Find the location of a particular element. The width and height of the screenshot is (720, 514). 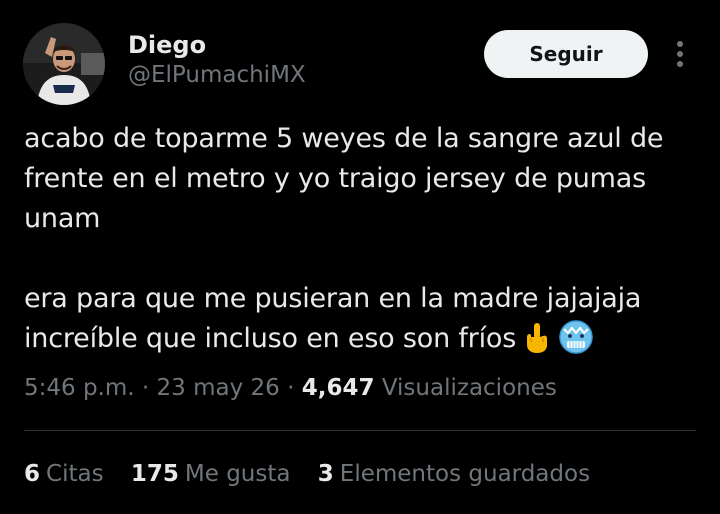

quotes-label: Citas is located at coordinates (75, 474).